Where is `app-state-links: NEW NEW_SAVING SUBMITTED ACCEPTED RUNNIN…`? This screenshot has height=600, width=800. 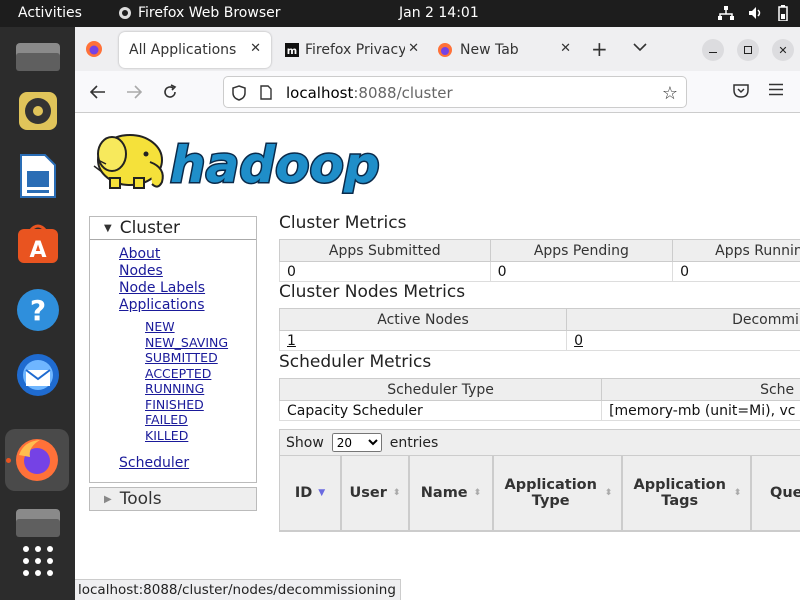
app-state-links: NEW NEW_SAVING SUBMITTED ACCEPTED RUNNIN… is located at coordinates (187, 381).